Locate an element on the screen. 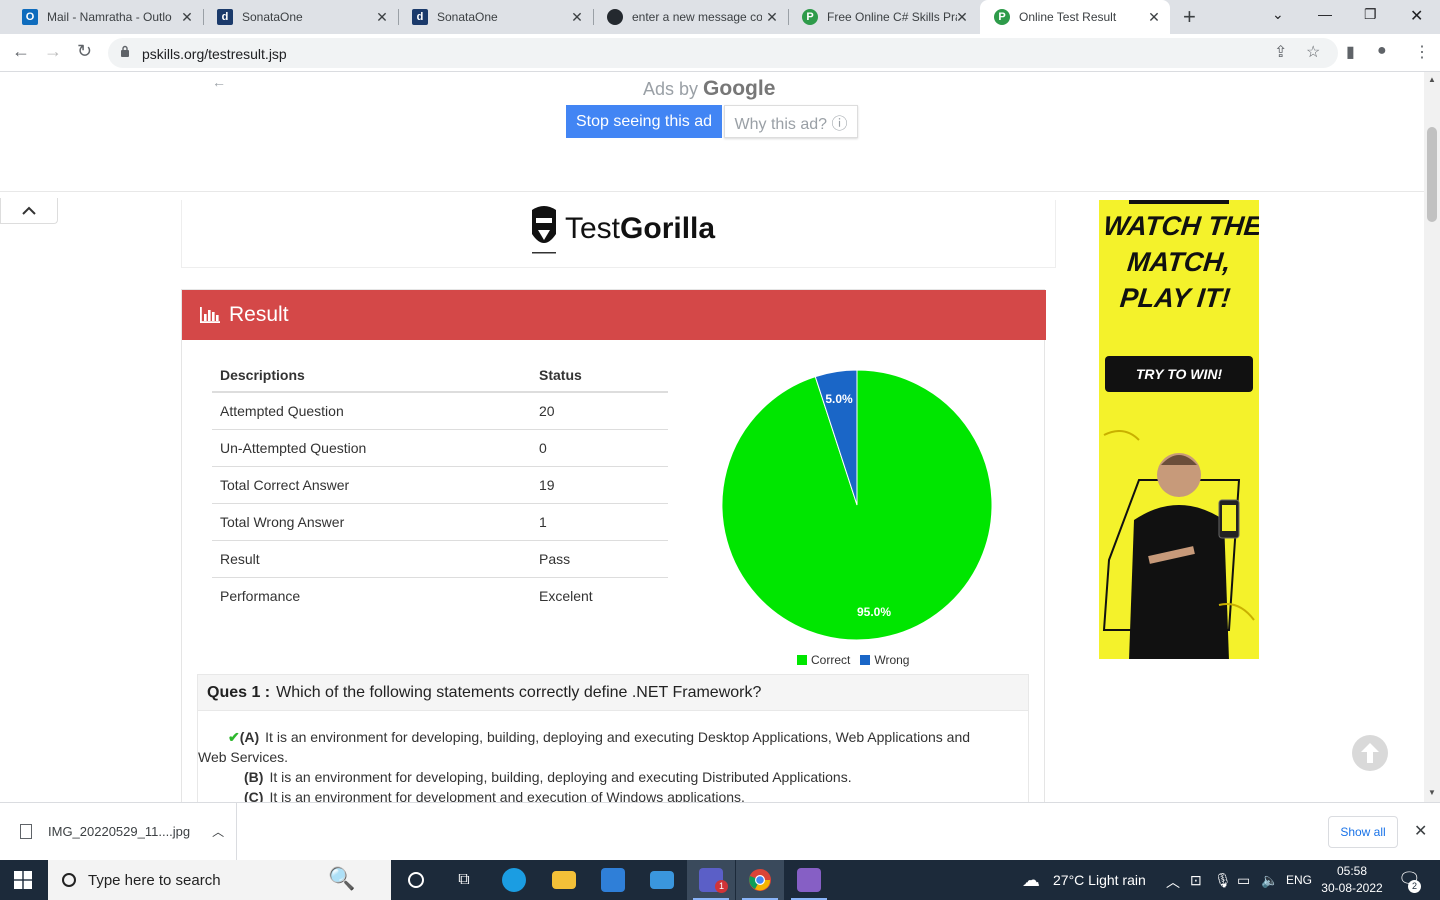 The width and height of the screenshot is (1440, 900). teams-icon: 1 is located at coordinates (711, 880).